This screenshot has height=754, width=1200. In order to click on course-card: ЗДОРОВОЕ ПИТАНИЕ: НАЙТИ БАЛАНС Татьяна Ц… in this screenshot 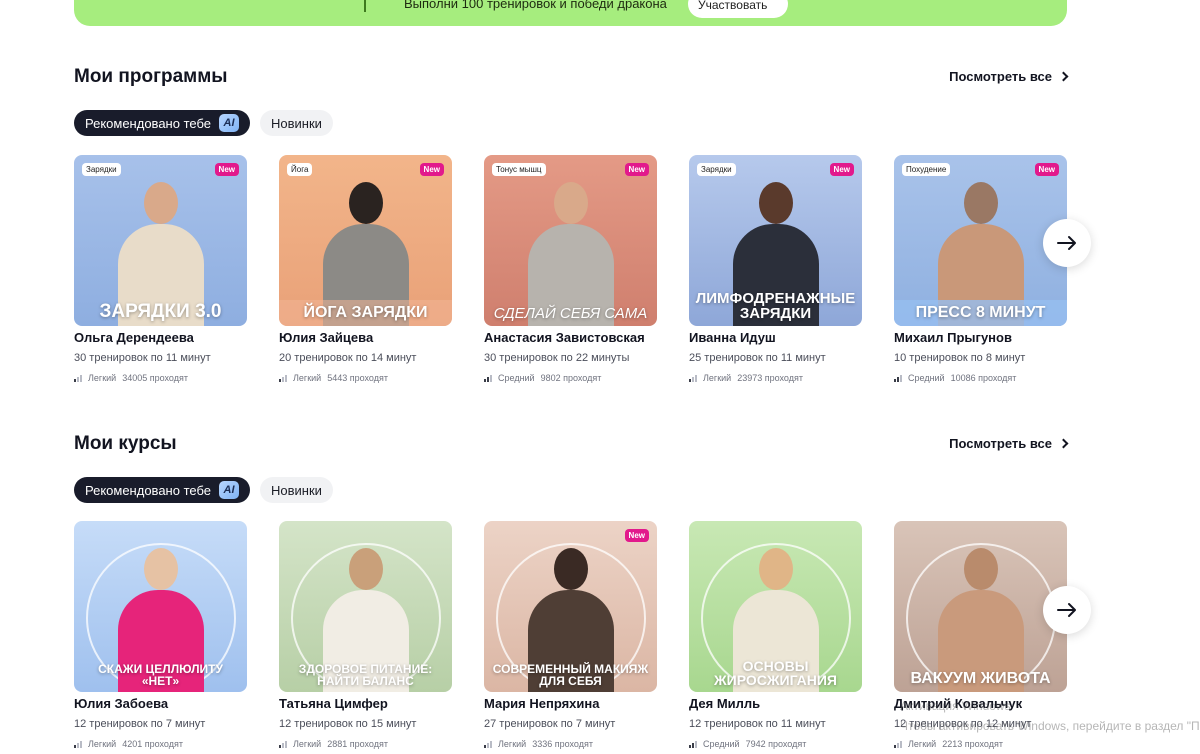, I will do `click(365, 635)`.